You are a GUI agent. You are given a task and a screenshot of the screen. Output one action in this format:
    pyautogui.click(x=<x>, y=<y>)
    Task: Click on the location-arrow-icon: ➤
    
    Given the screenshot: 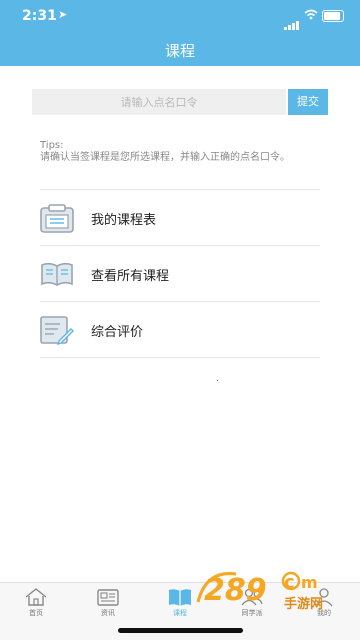 What is the action you would take?
    pyautogui.click(x=63, y=14)
    